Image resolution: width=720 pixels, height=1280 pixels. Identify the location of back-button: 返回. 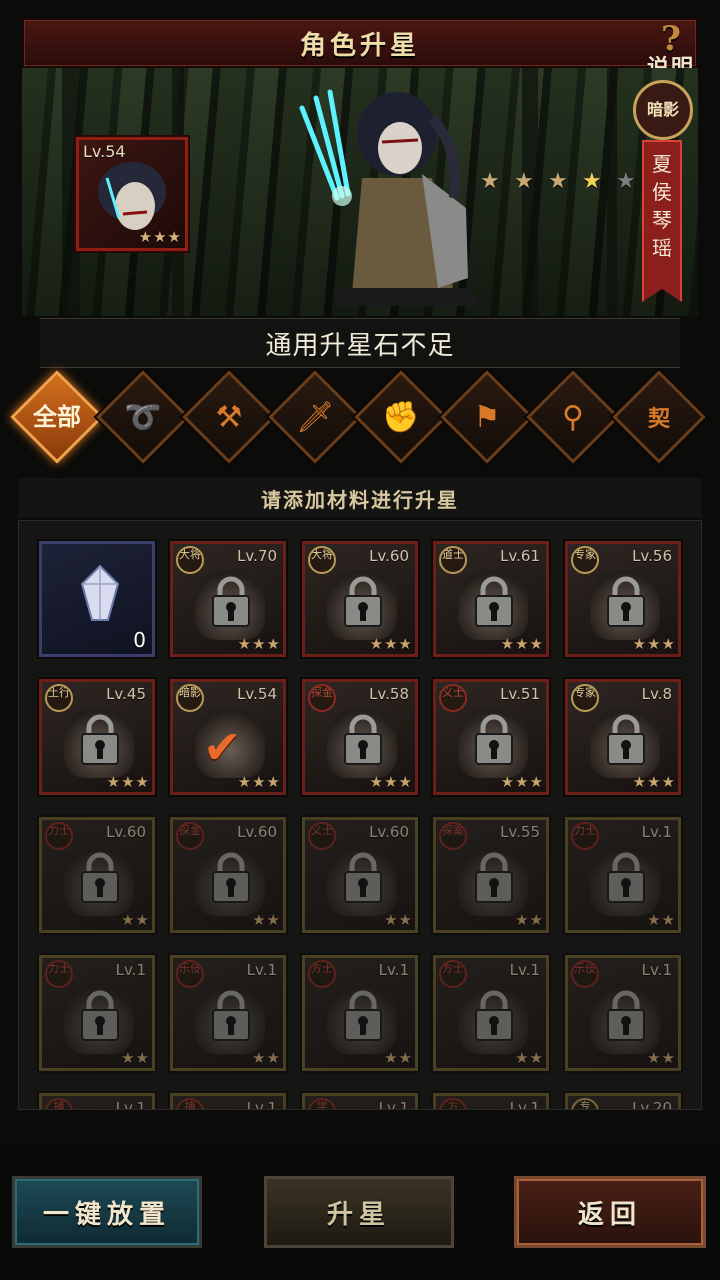
(610, 1212).